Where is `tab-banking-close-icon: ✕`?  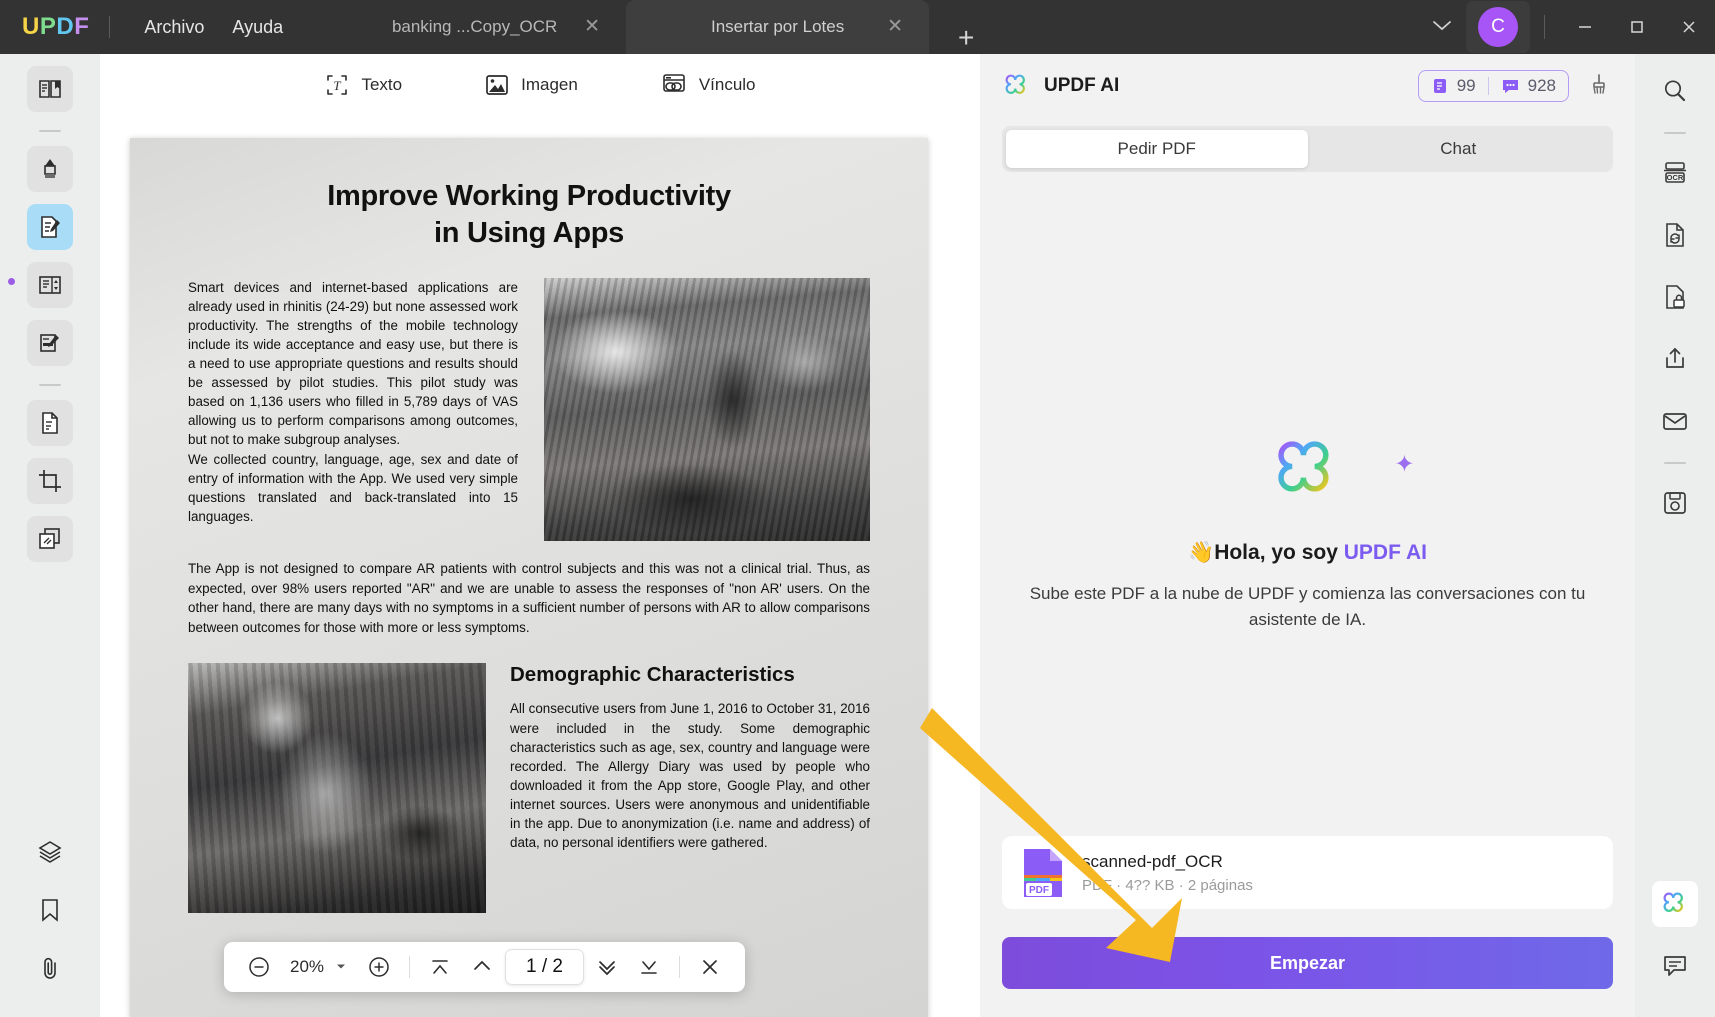 tab-banking-close-icon: ✕ is located at coordinates (592, 27).